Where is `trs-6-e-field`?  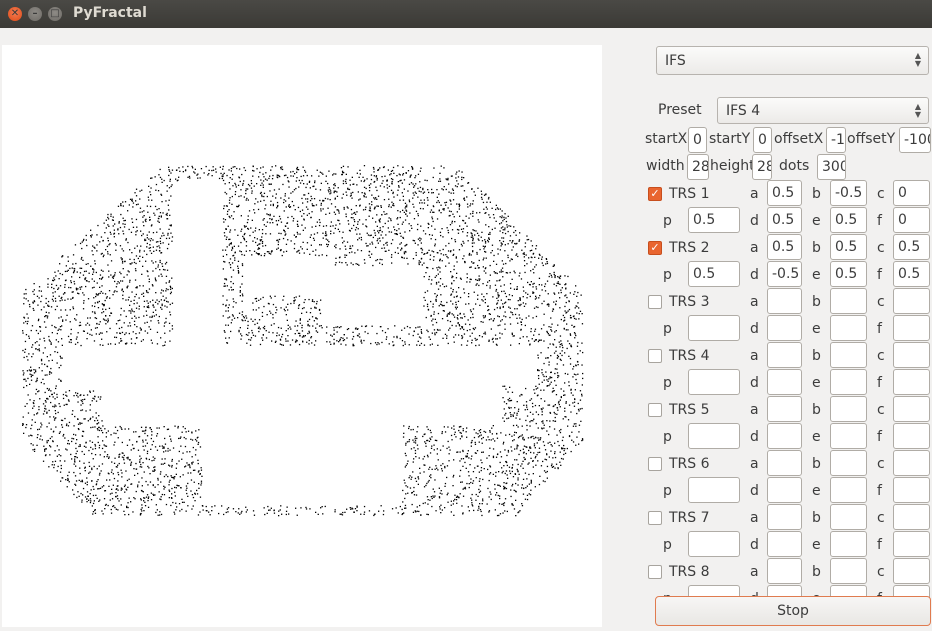
trs-6-e-field is located at coordinates (848, 490).